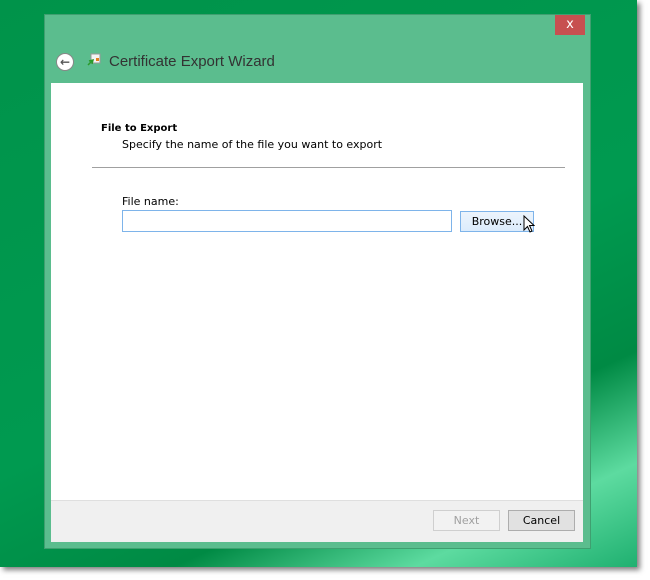  What do you see at coordinates (570, 25) in the screenshot?
I see `close-button: x` at bounding box center [570, 25].